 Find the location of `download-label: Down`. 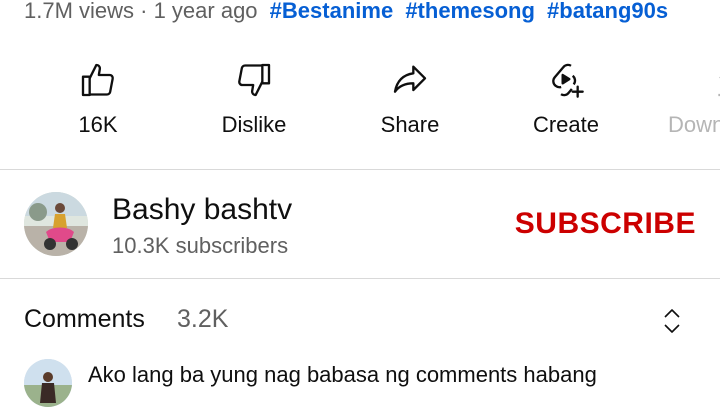

download-label: Down is located at coordinates (694, 124).